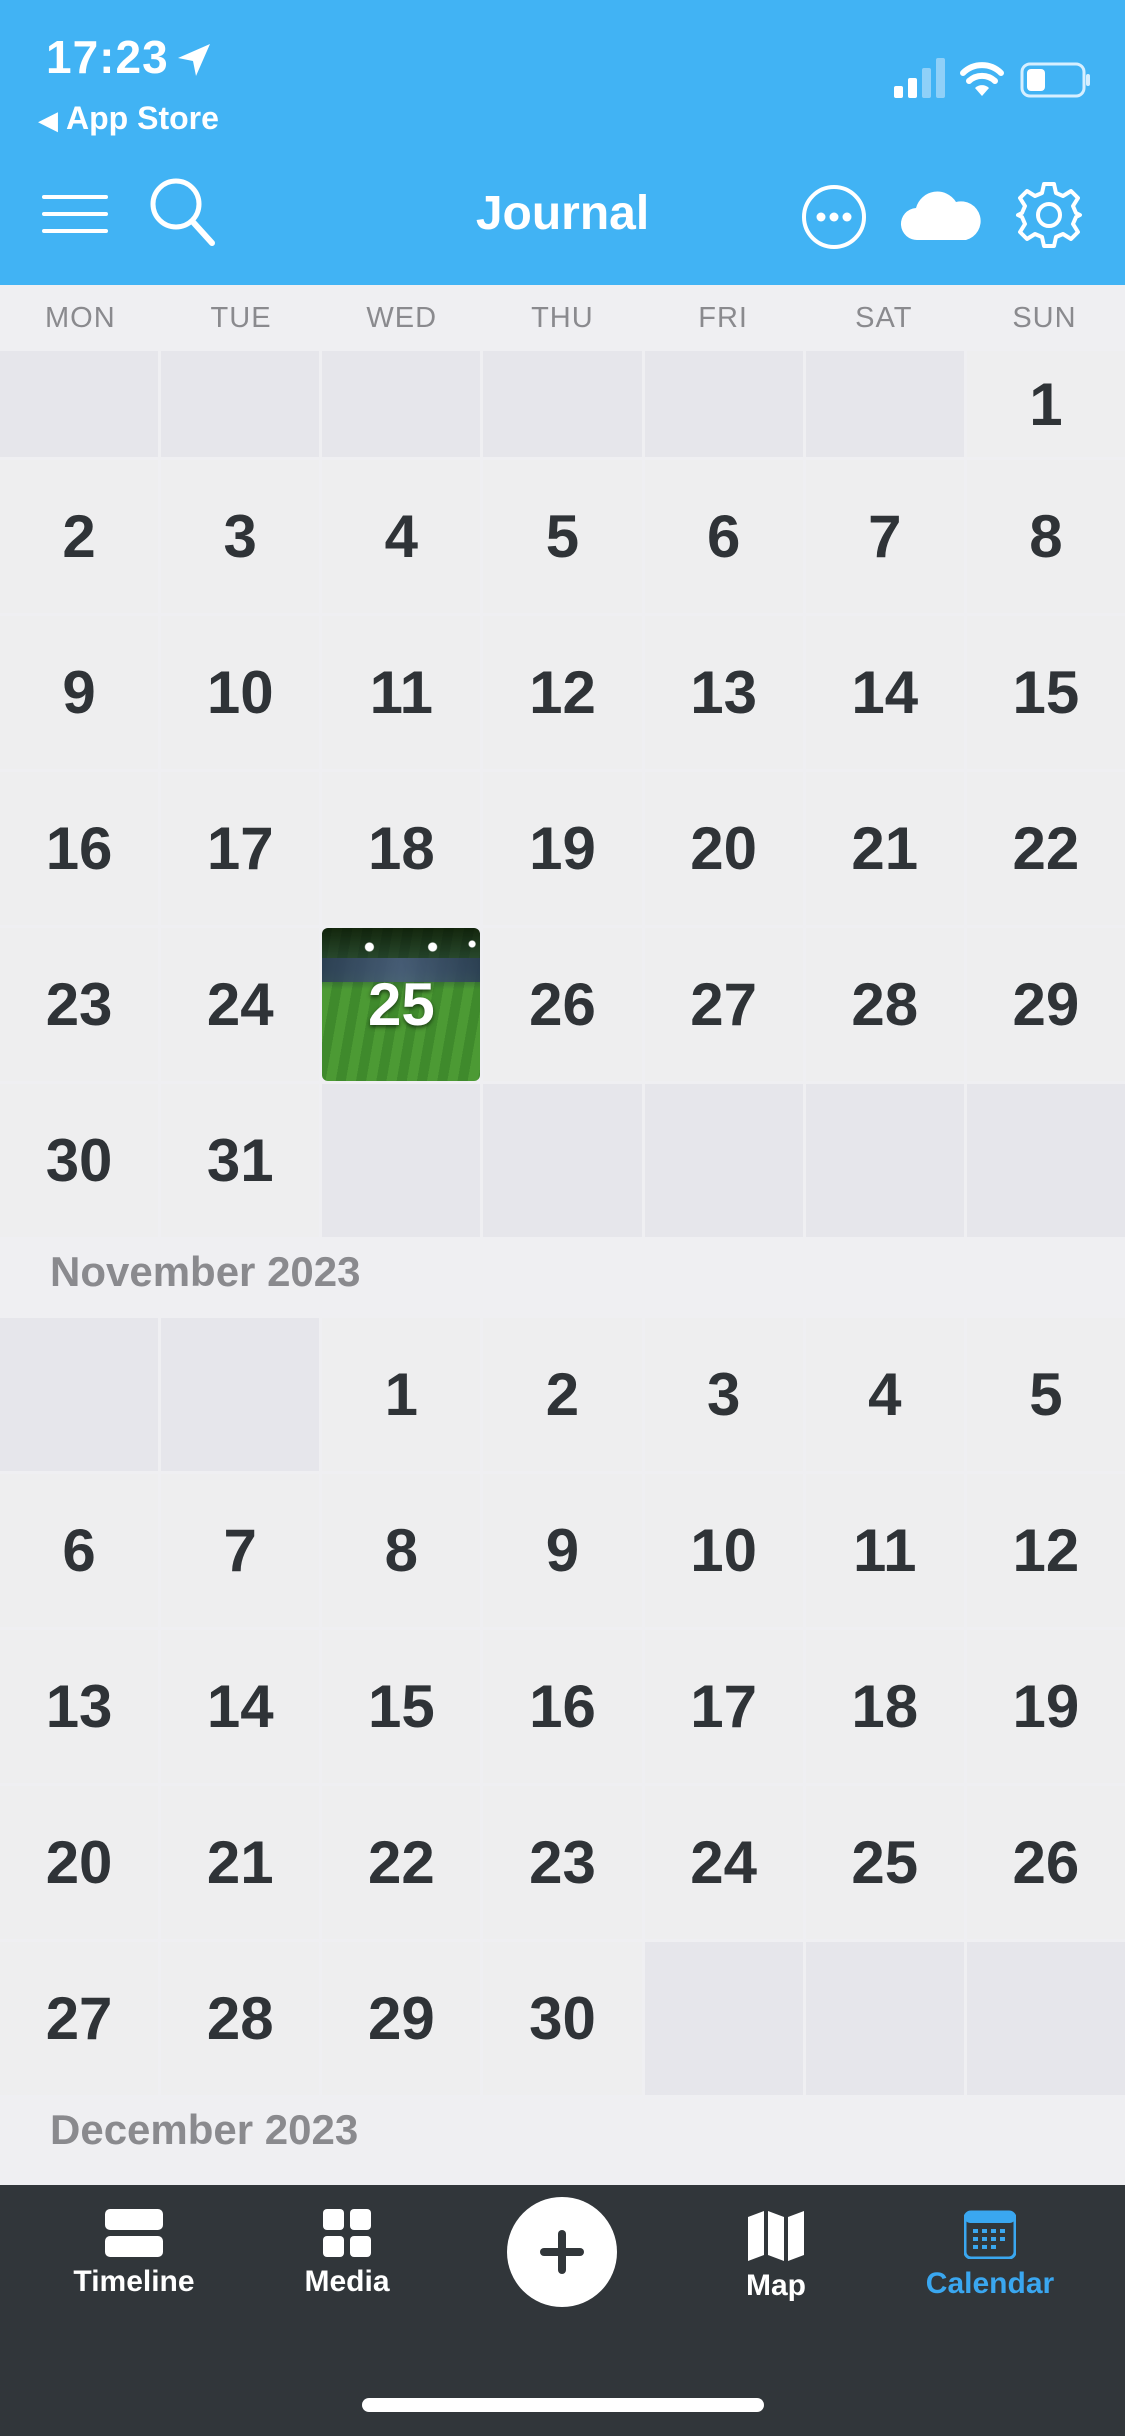 This screenshot has height=2436, width=1125. Describe the element at coordinates (884, 1862) in the screenshot. I see `day-cell: 25` at that location.